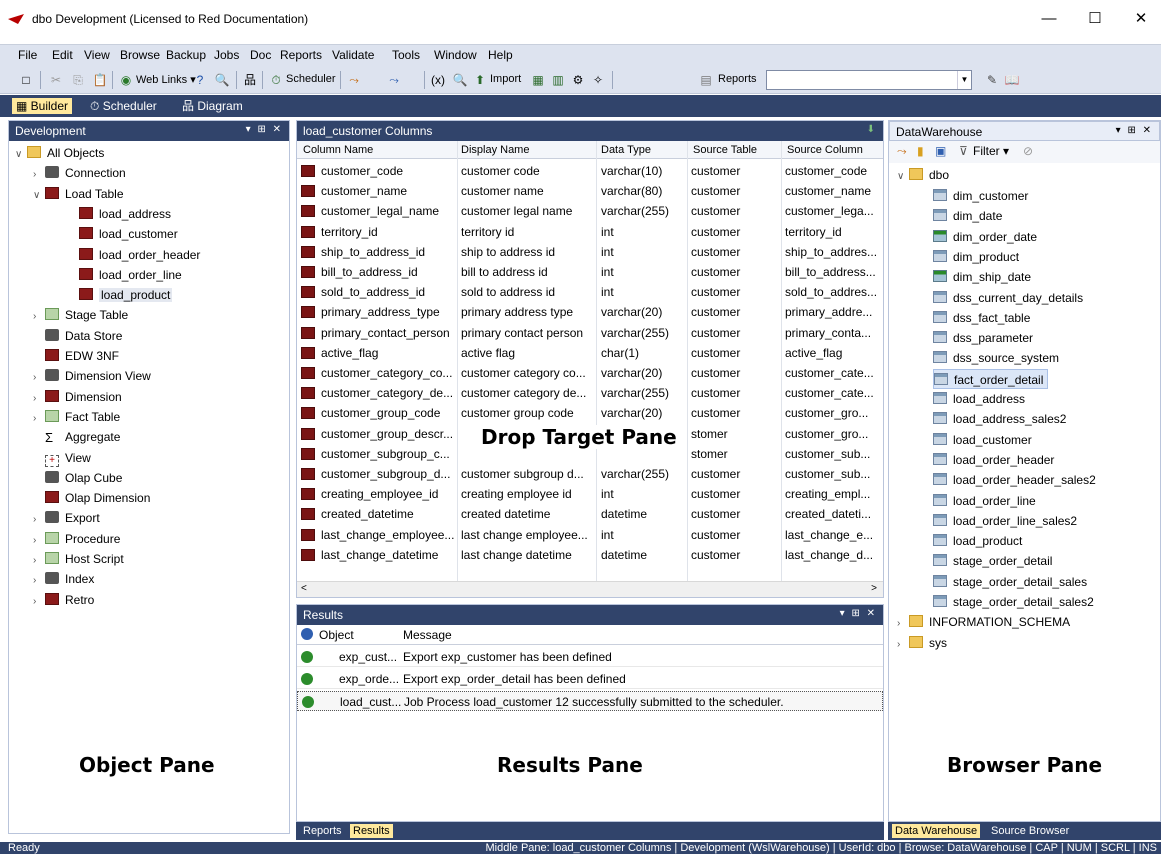 This screenshot has width=1161, height=854. What do you see at coordinates (304, 588) in the screenshot?
I see `scroll-left-icon: <` at bounding box center [304, 588].